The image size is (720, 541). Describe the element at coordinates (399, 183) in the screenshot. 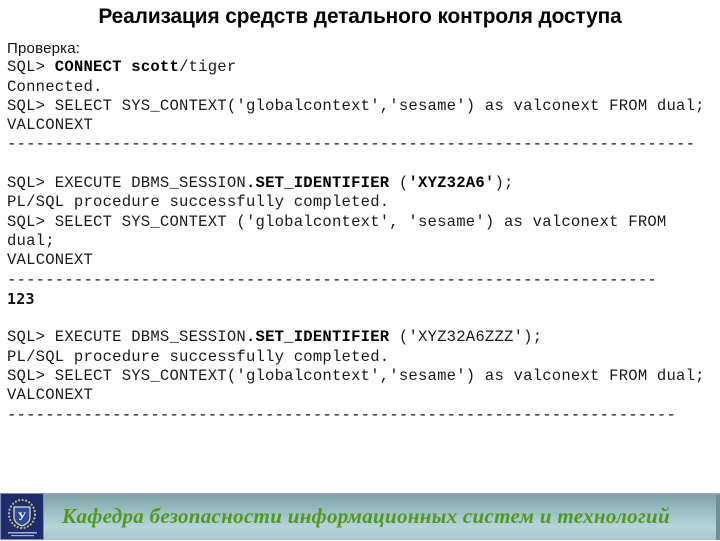

I see `paren-open: (` at that location.